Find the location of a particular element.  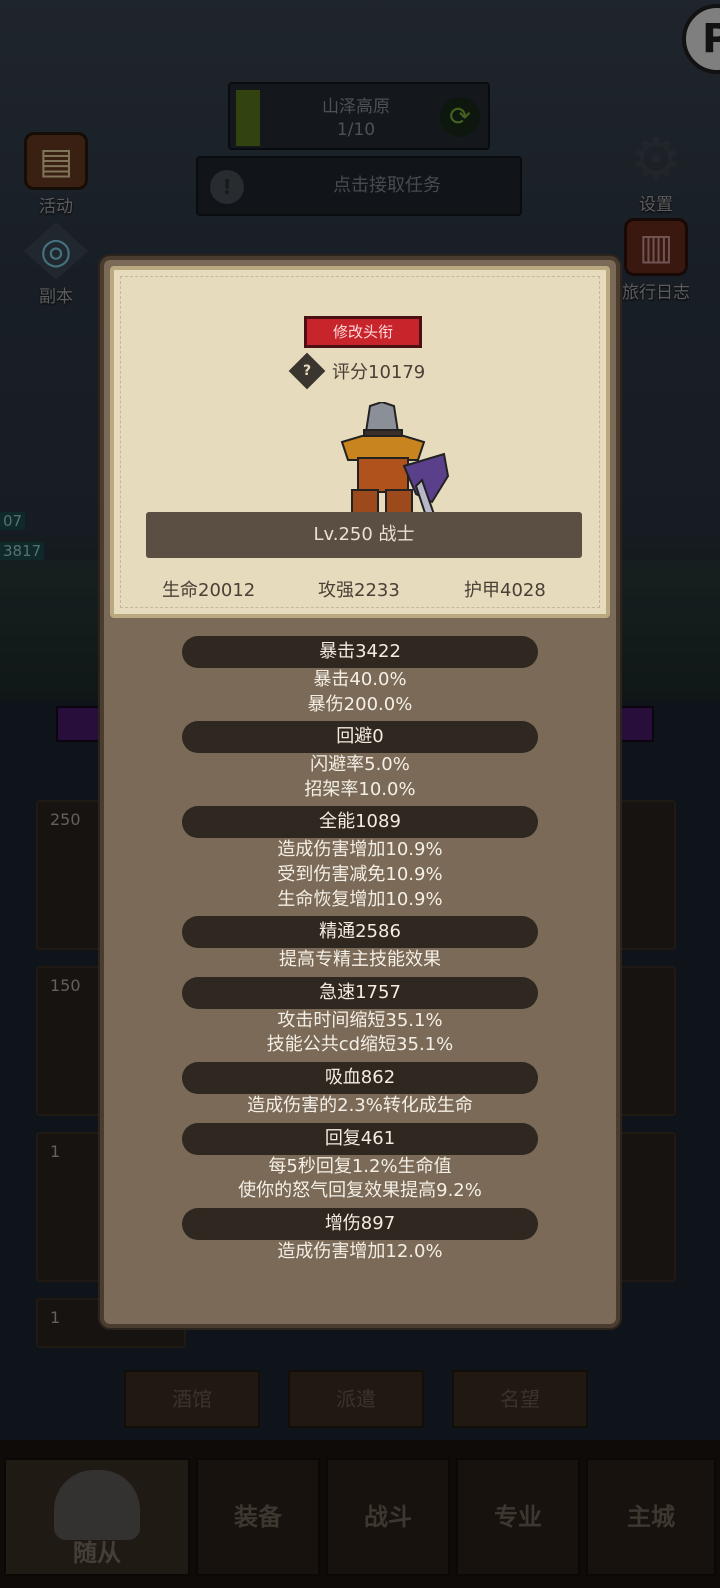

stat-group-leech: 吸血862 造成伤害的2.3%转化成生命 is located at coordinates (360, 1090).